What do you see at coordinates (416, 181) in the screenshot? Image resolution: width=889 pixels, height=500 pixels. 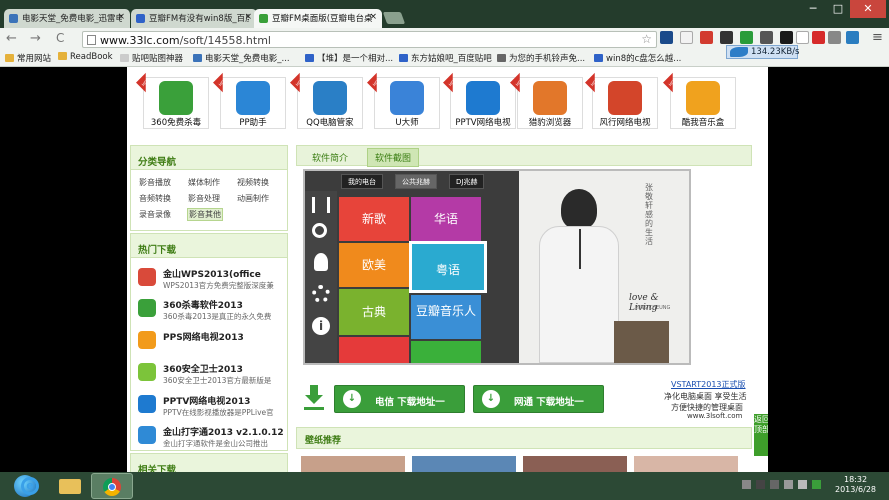 I see `screenshot-tab-public: 公共兆赫` at bounding box center [416, 181].